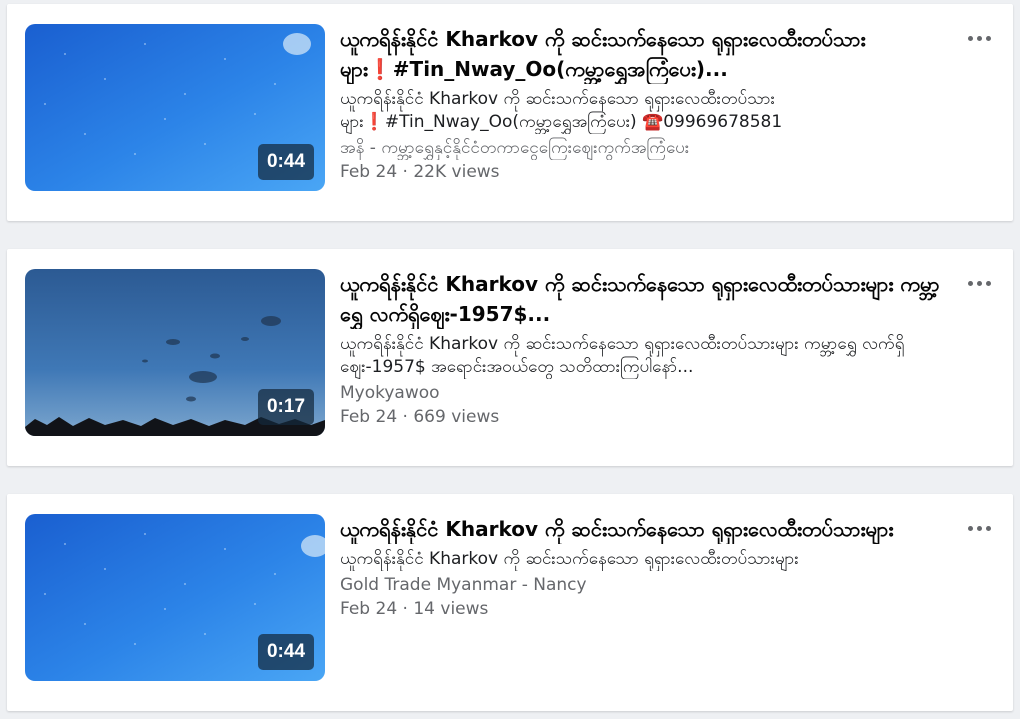  I want to click on video-duration: 0:17, so click(286, 407).